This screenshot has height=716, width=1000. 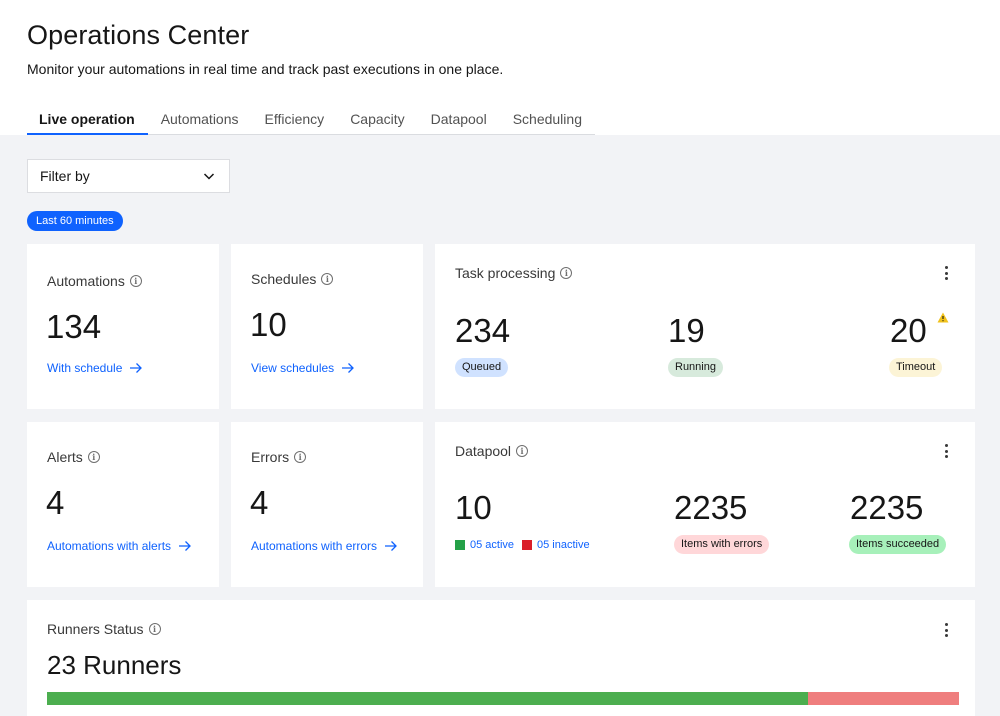 I want to click on items-succeeded-tag: Items succeeded, so click(x=898, y=544).